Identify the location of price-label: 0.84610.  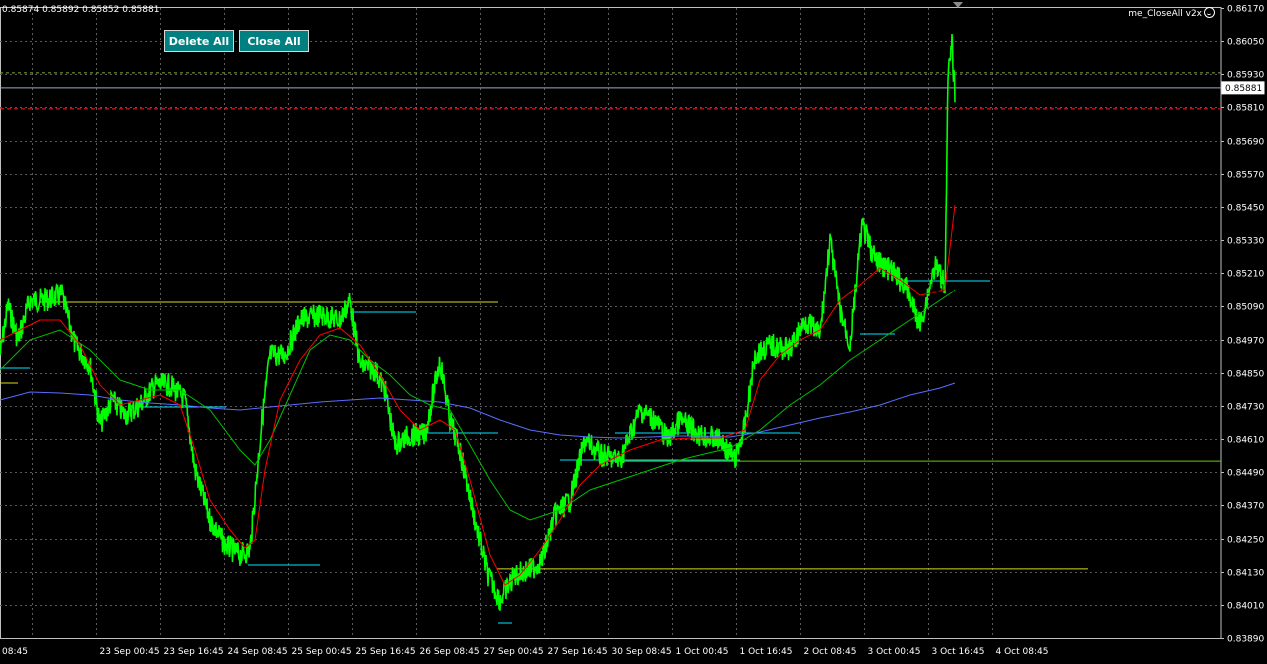
(1245, 441).